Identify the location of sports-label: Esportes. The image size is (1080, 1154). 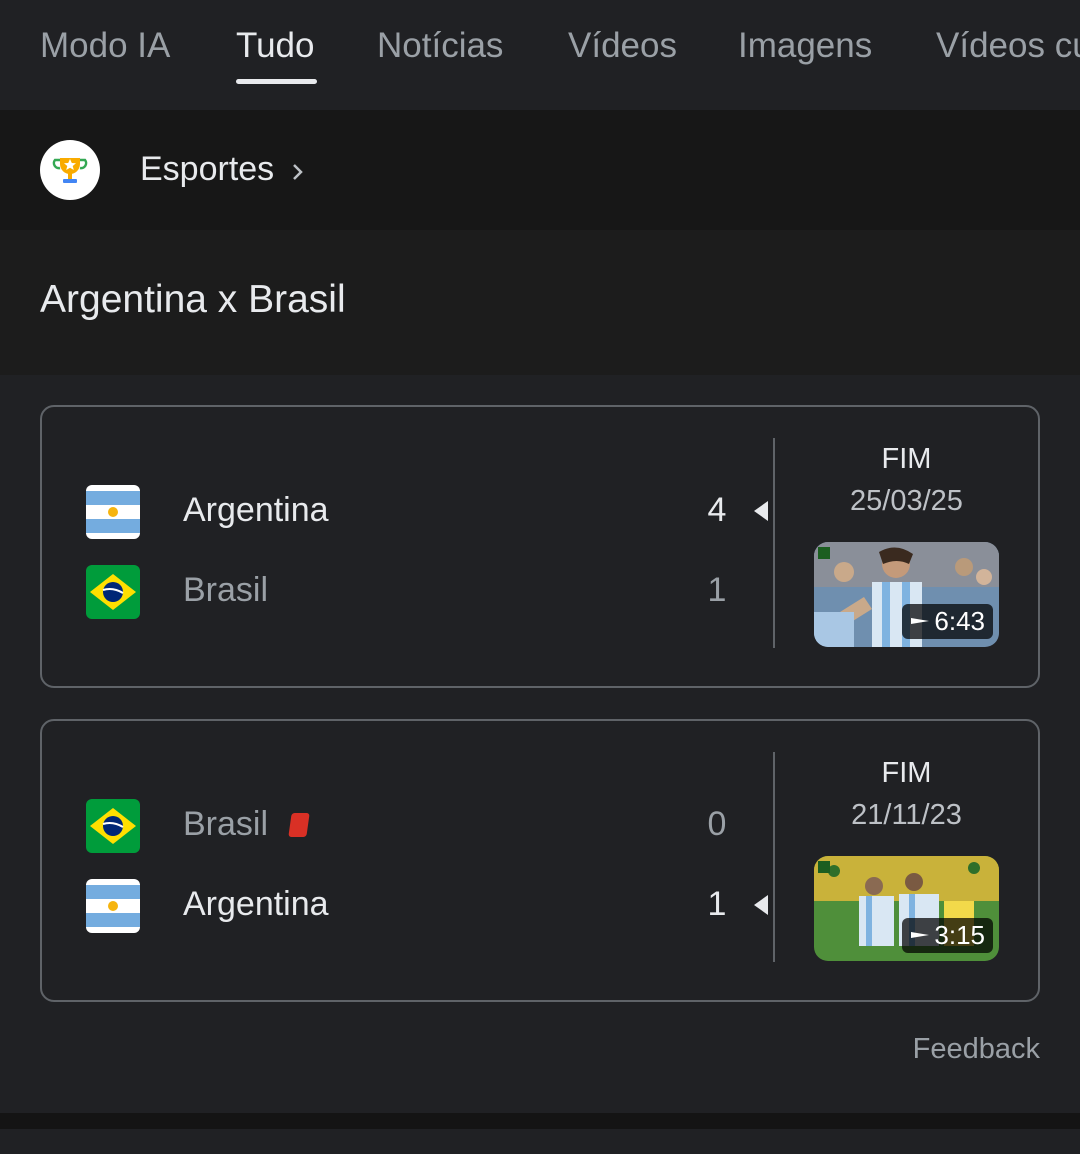
(207, 169).